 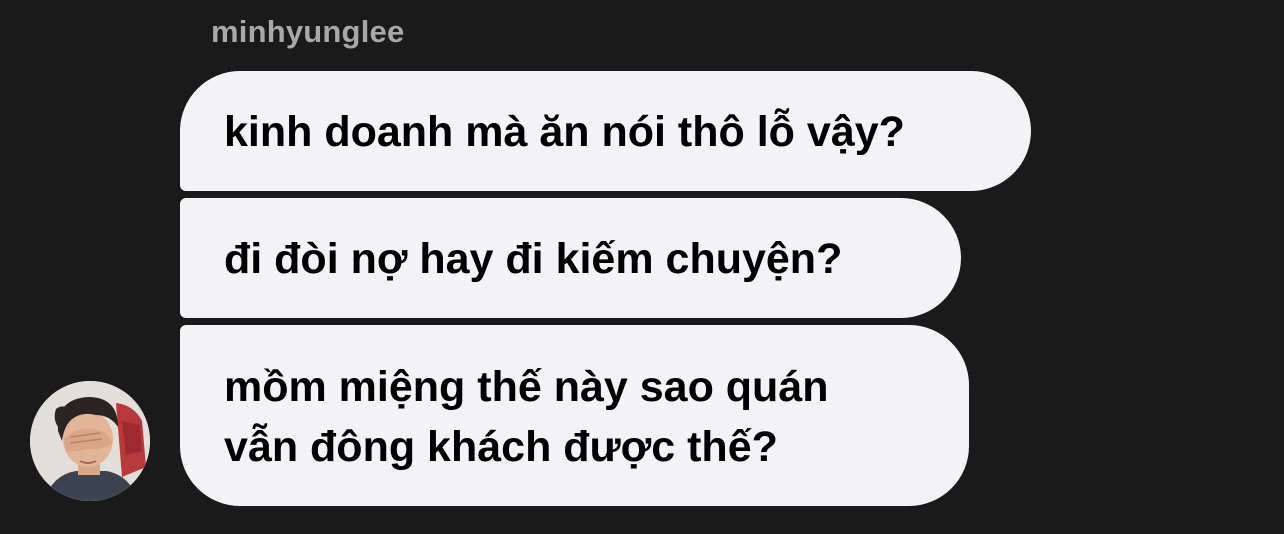 I want to click on message-text: đi đòi nợ hay đi kiếm chuyện?, so click(x=533, y=259).